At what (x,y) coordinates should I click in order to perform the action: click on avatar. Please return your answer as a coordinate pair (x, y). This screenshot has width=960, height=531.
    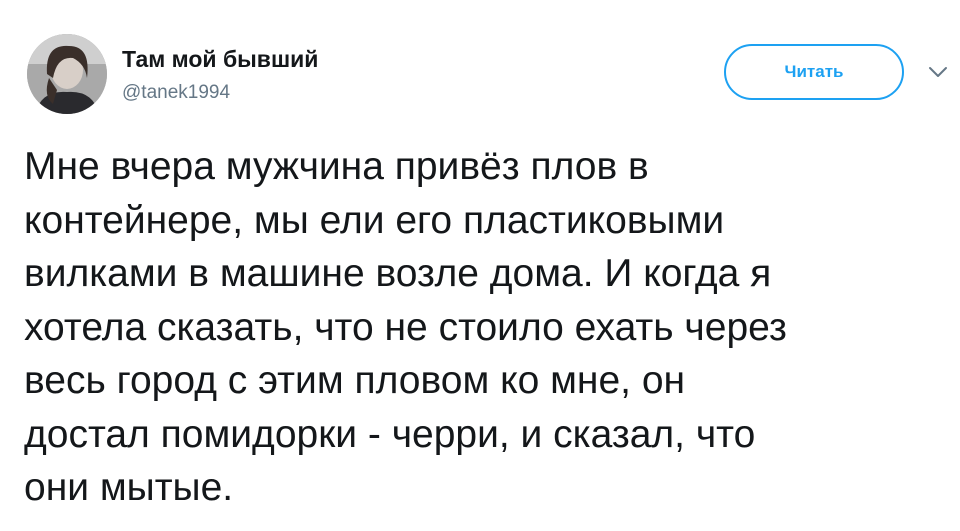
    Looking at the image, I should click on (67, 74).